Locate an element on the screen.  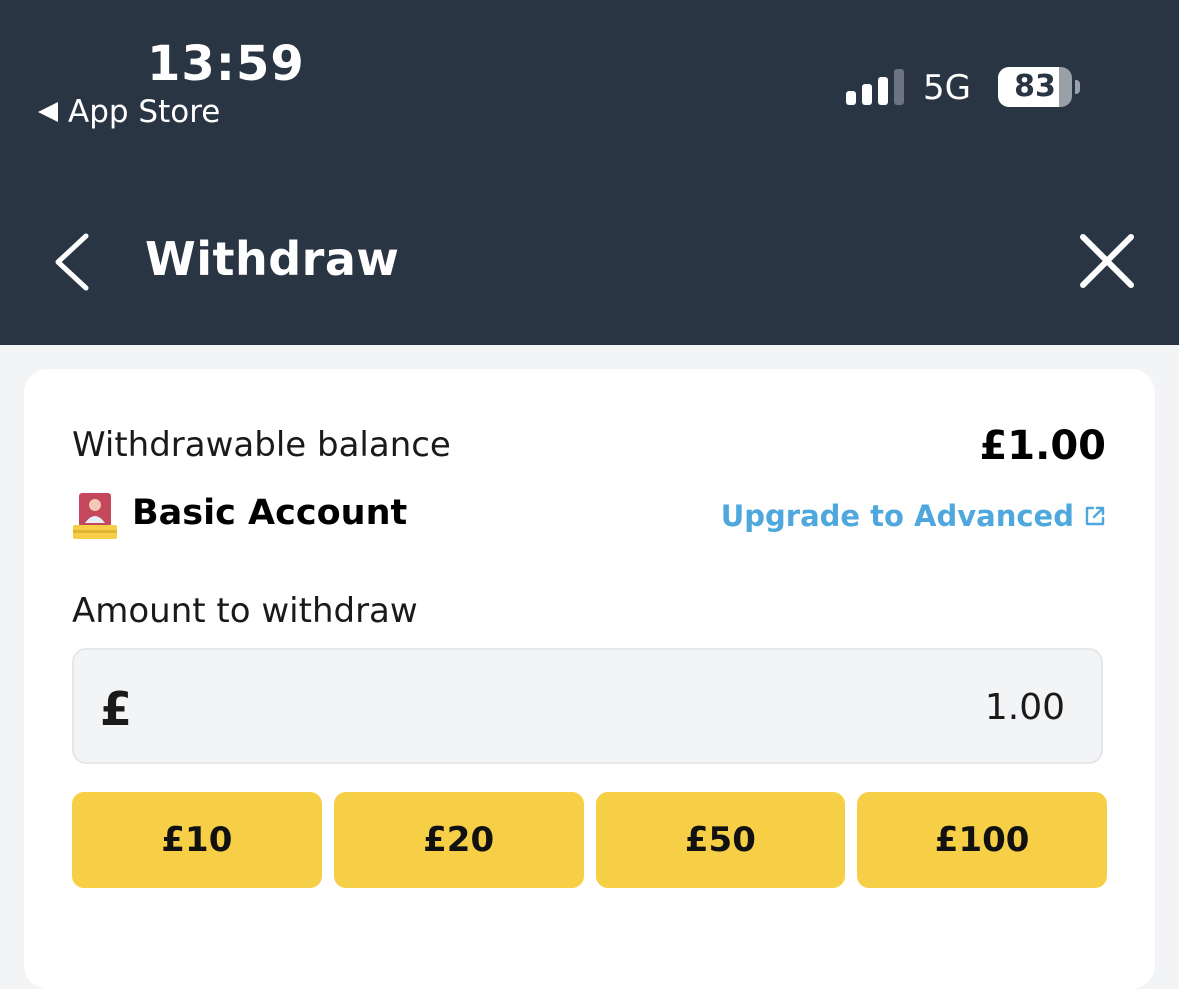
back-to-app-store: App Store is located at coordinates (129, 112).